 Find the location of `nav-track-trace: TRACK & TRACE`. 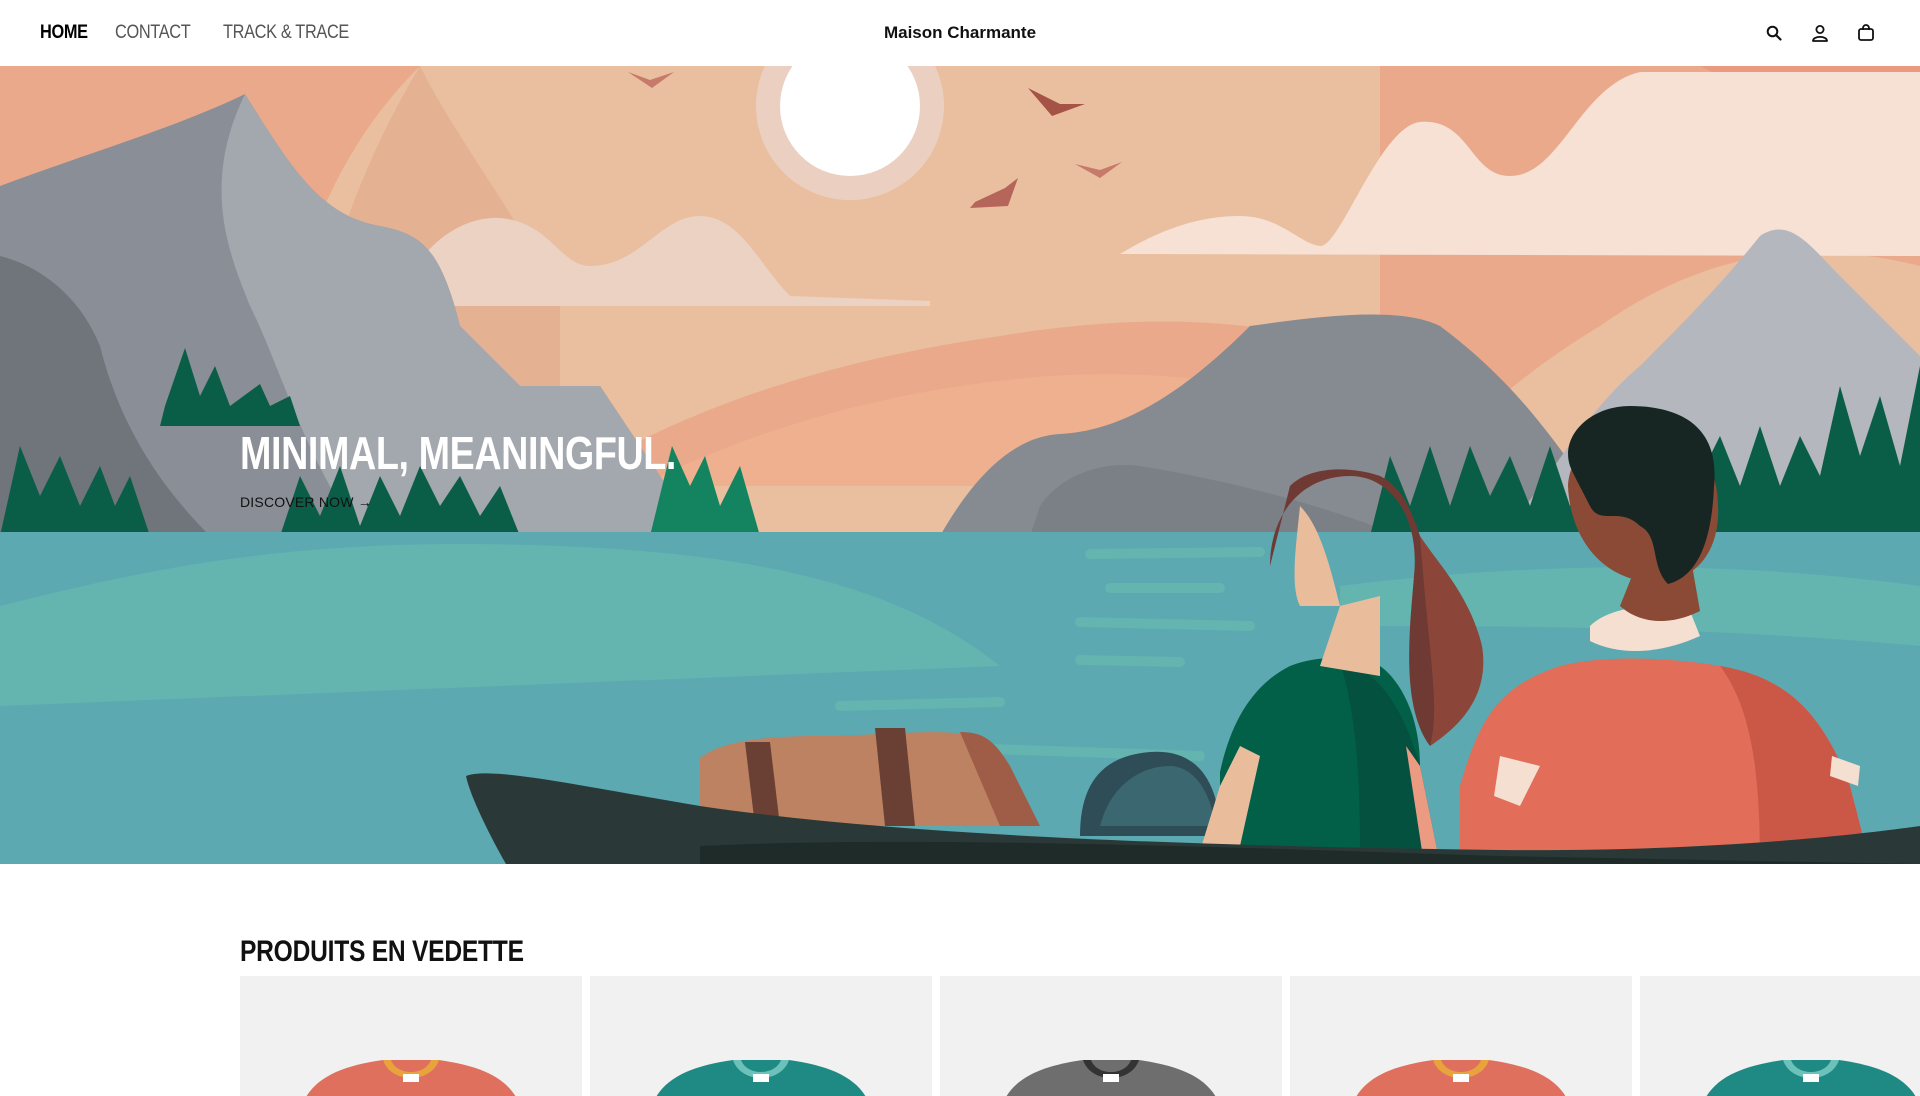

nav-track-trace: TRACK & TRACE is located at coordinates (286, 33).